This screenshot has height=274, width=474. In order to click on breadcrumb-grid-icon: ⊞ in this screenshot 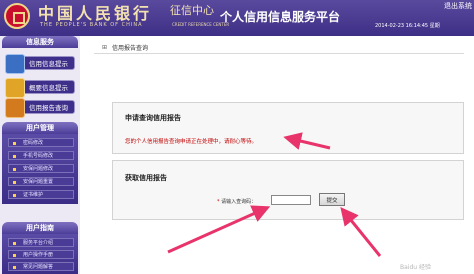, I will do `click(105, 47)`.